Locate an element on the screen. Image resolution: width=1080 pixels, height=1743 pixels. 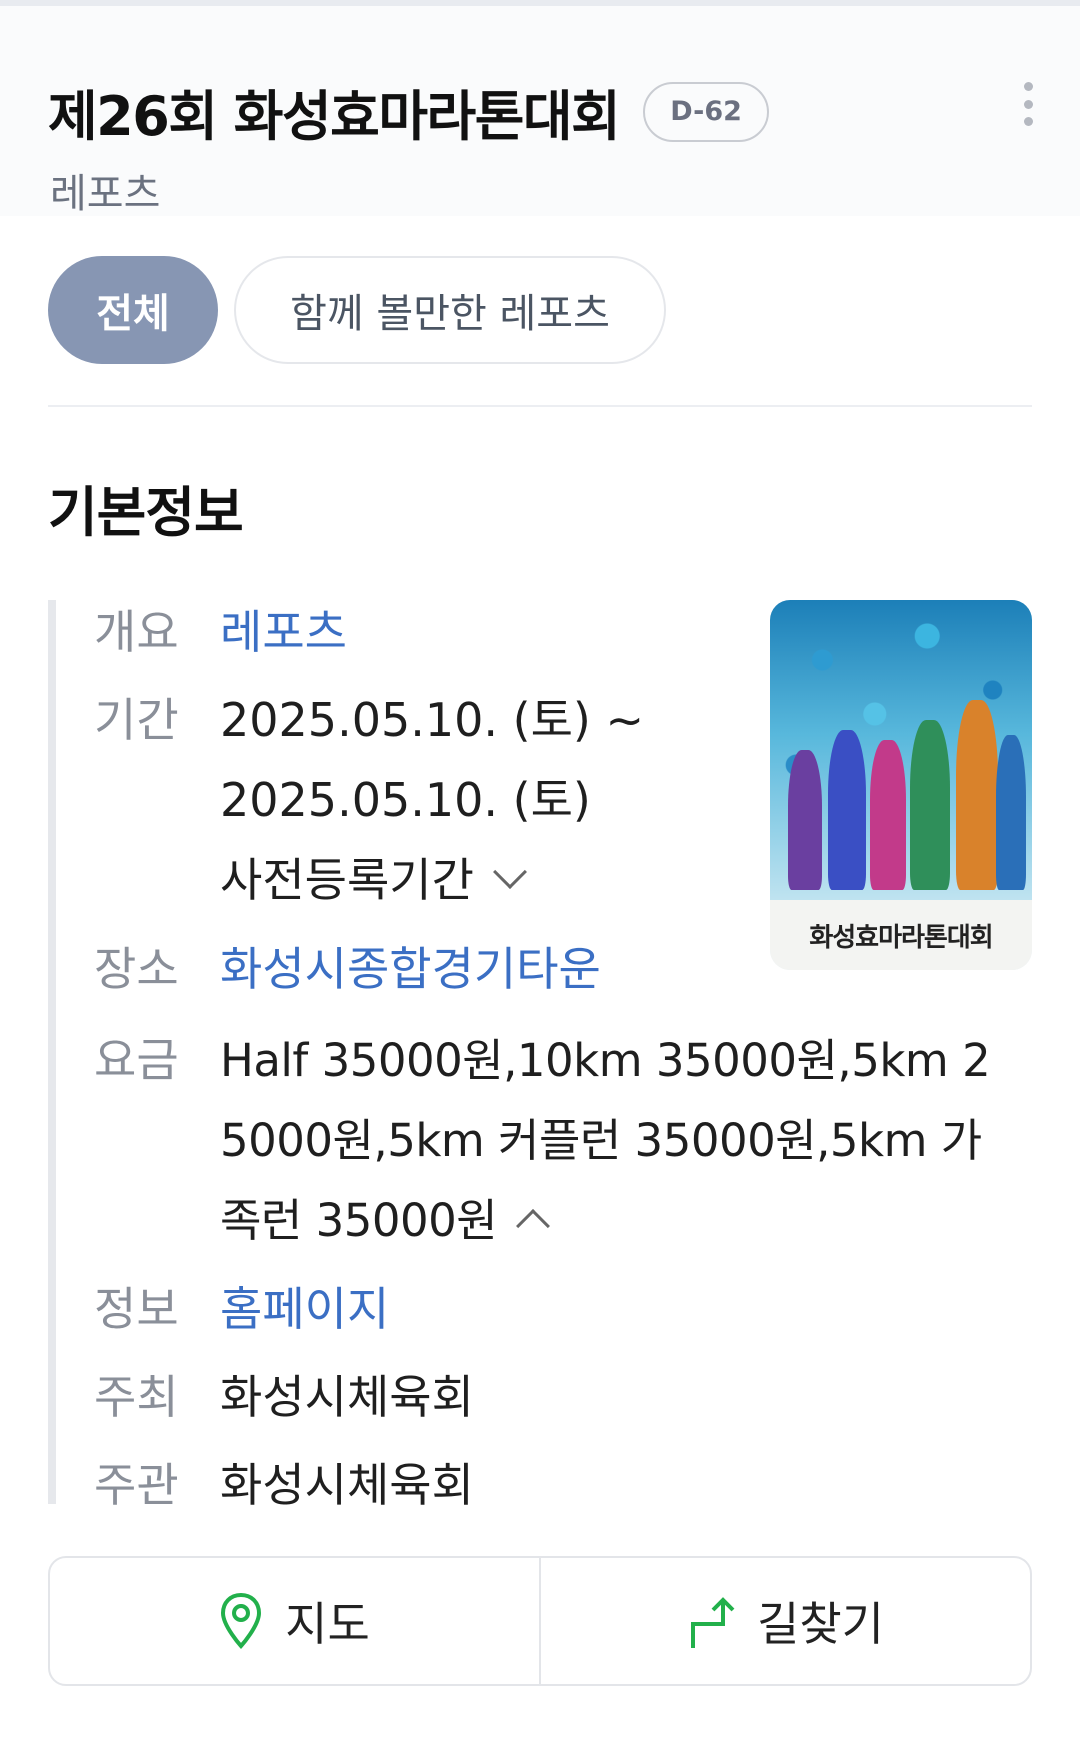
category-subtitle: 레포츠 is located at coordinates (105, 194).